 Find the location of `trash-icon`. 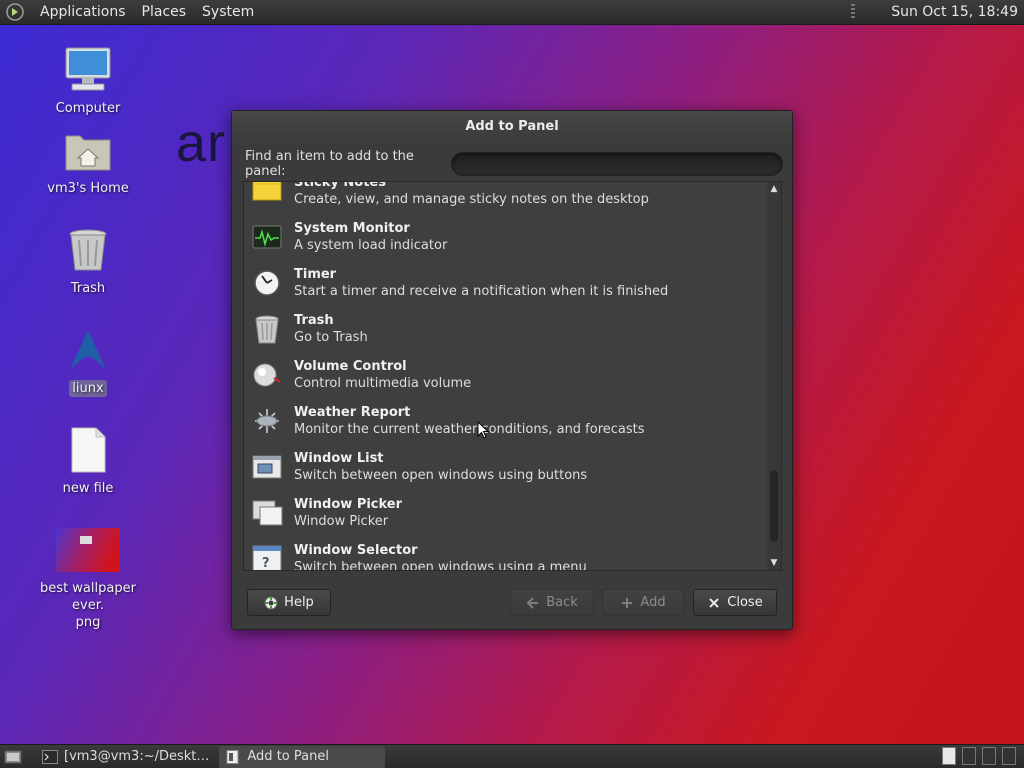

trash-icon is located at coordinates (267, 329).